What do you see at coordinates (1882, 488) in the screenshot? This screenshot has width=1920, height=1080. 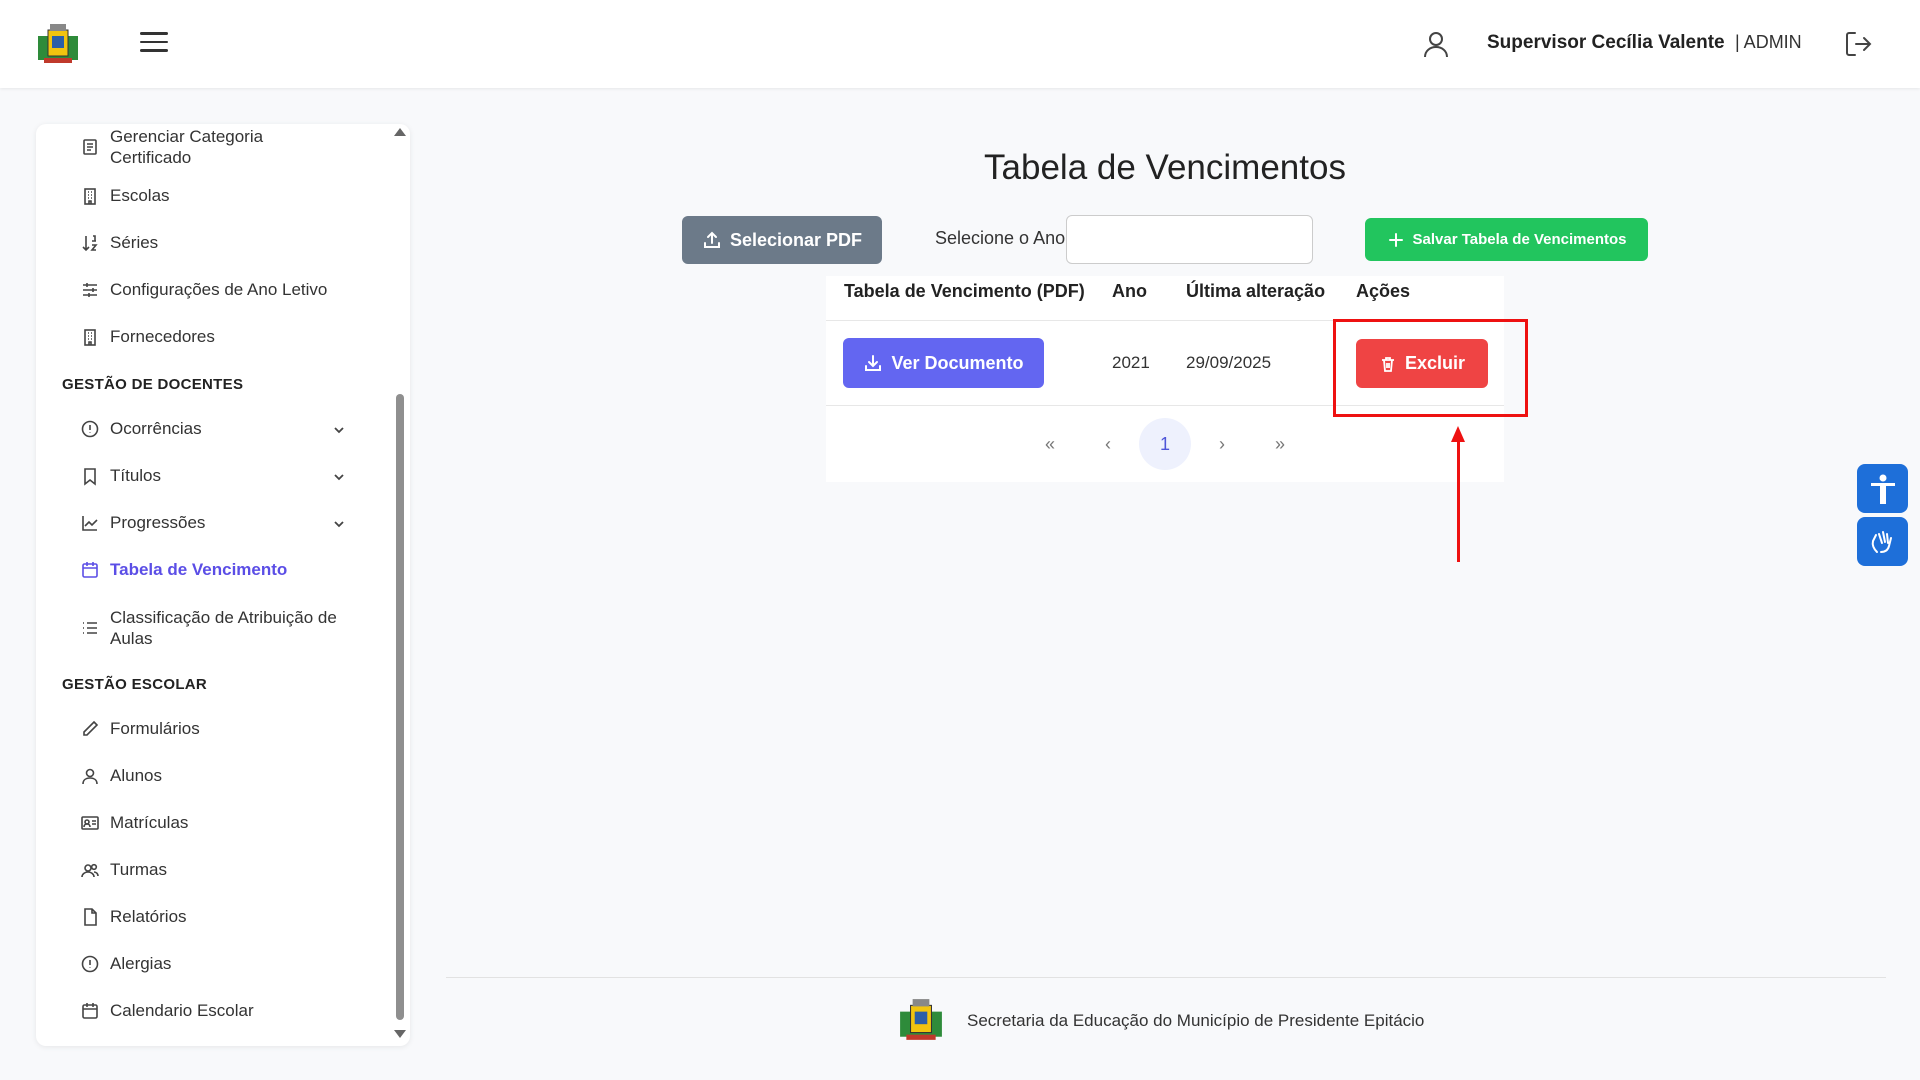 I see `accessibility-icon` at bounding box center [1882, 488].